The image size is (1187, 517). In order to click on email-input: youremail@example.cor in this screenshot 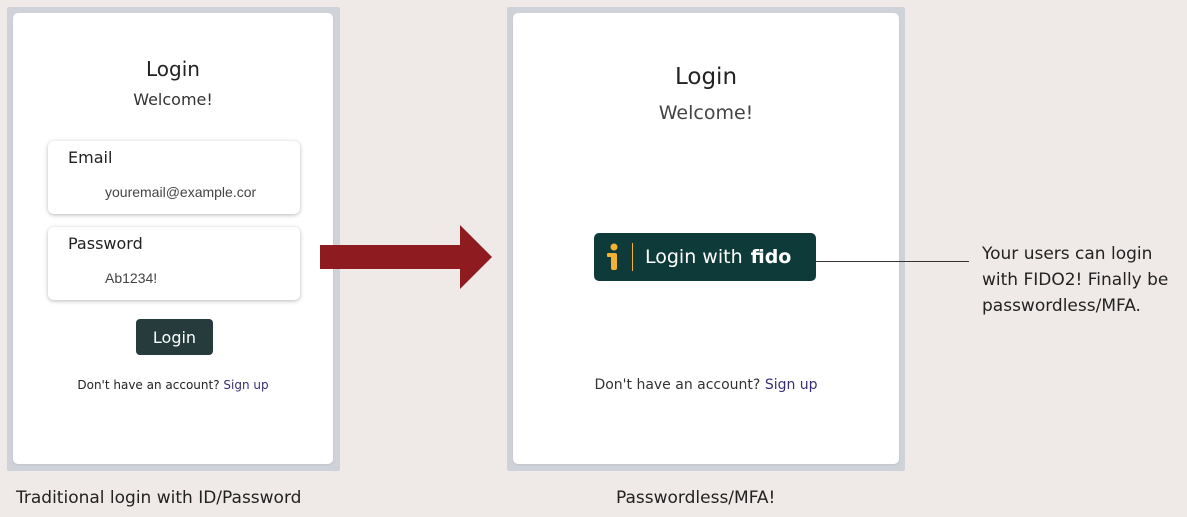, I will do `click(180, 192)`.